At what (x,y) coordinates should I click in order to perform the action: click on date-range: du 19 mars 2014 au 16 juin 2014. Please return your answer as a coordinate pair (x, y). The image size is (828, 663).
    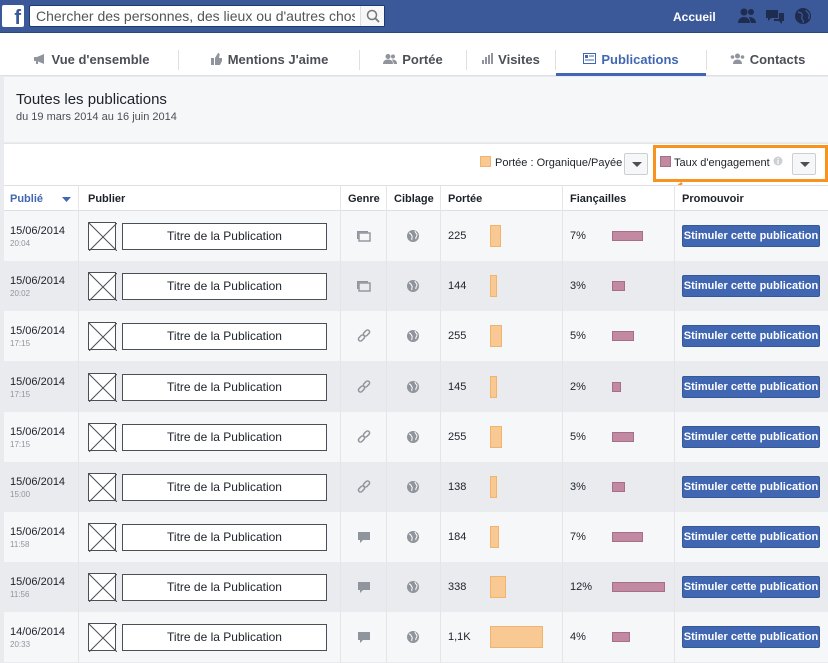
    Looking at the image, I should click on (96, 117).